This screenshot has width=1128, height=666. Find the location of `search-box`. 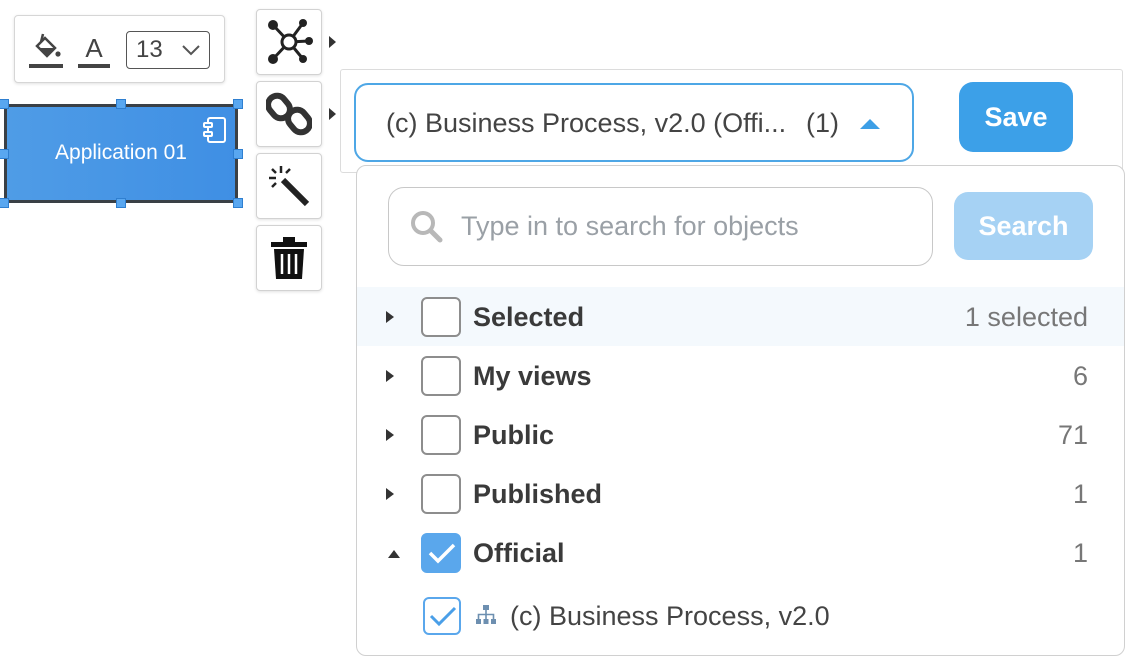

search-box is located at coordinates (660, 226).